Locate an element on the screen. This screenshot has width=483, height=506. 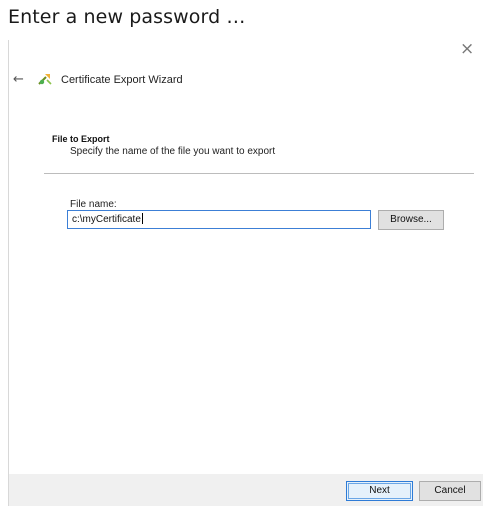
close-icon: × is located at coordinates (467, 49).